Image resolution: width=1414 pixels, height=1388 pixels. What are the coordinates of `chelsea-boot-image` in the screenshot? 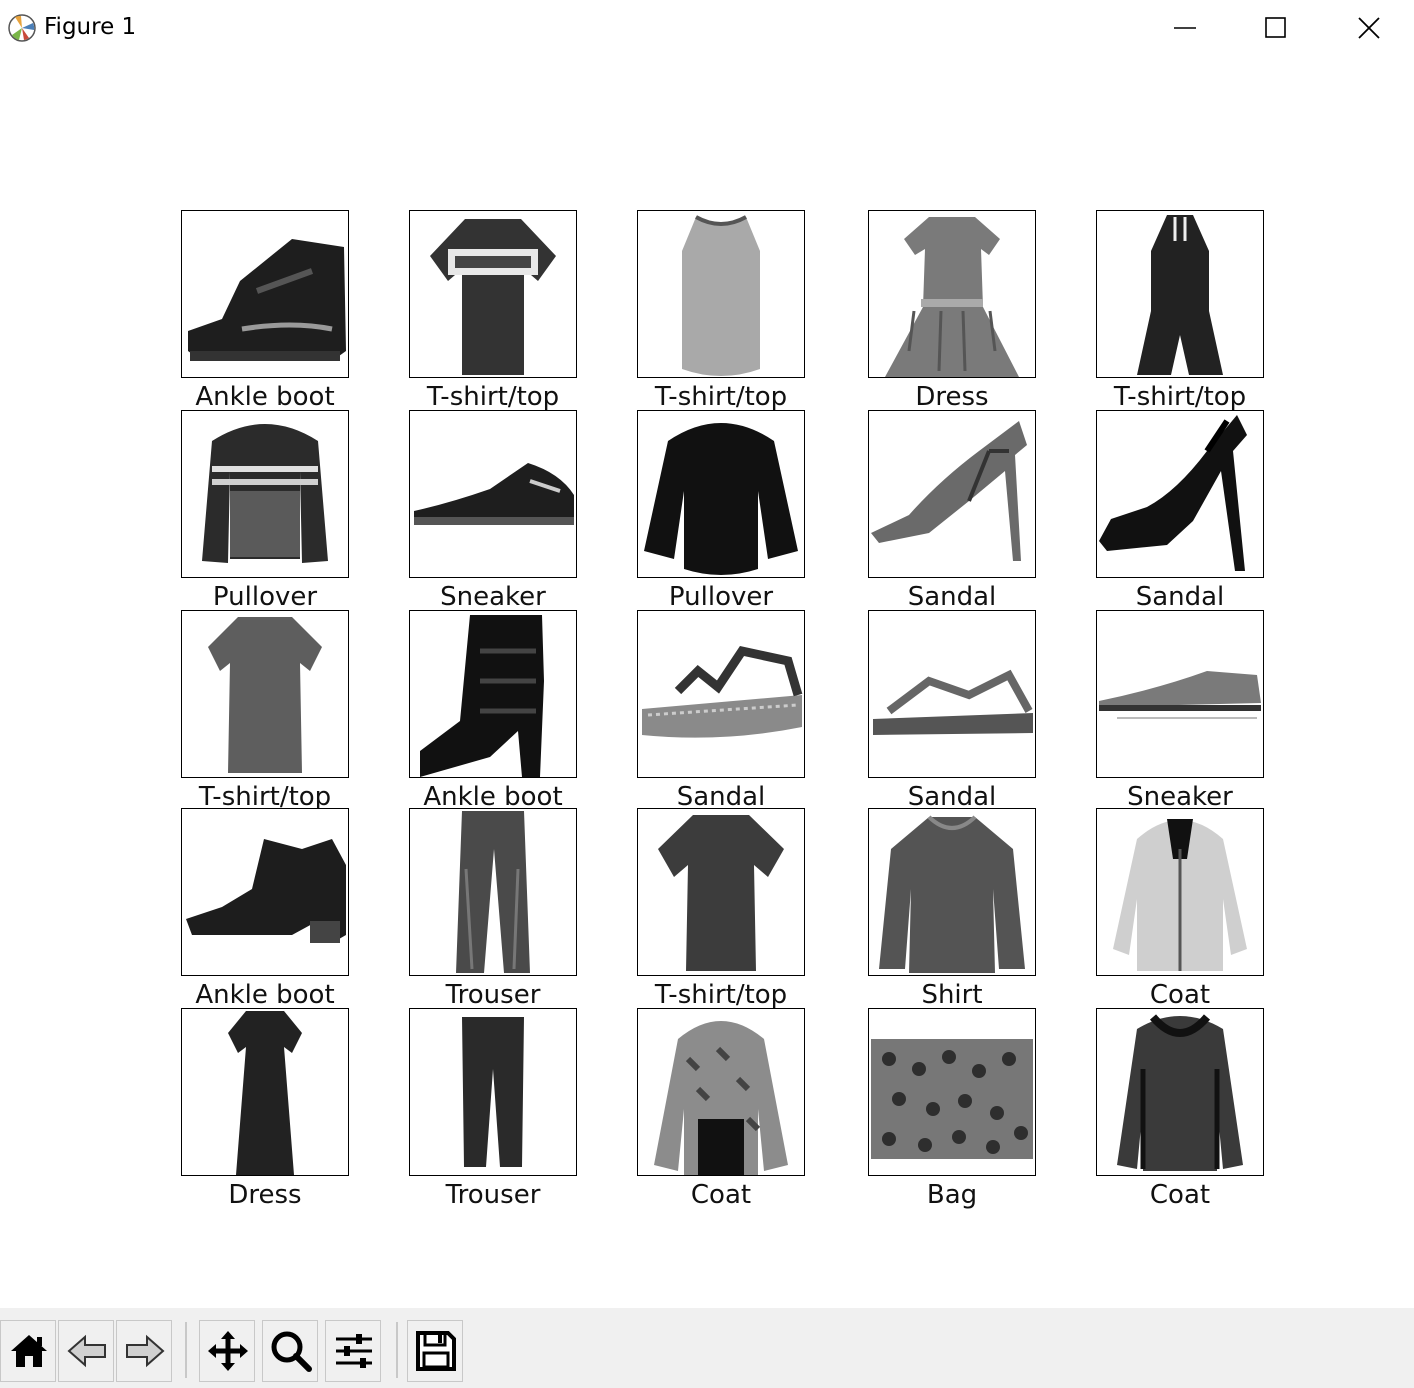 It's located at (265, 892).